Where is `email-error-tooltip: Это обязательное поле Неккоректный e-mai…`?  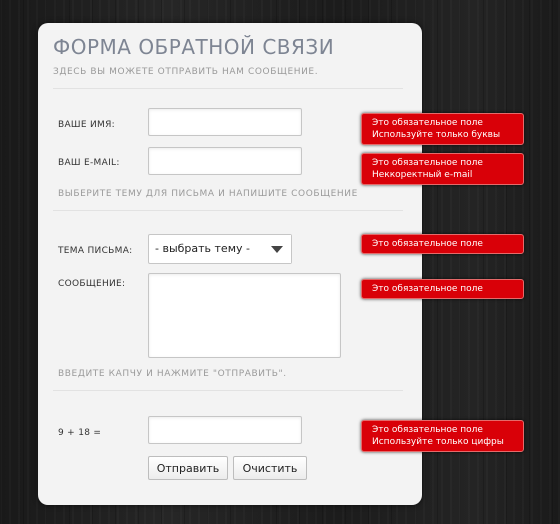 email-error-tooltip: Это обязательное поле Неккоректный e-mai… is located at coordinates (442, 169).